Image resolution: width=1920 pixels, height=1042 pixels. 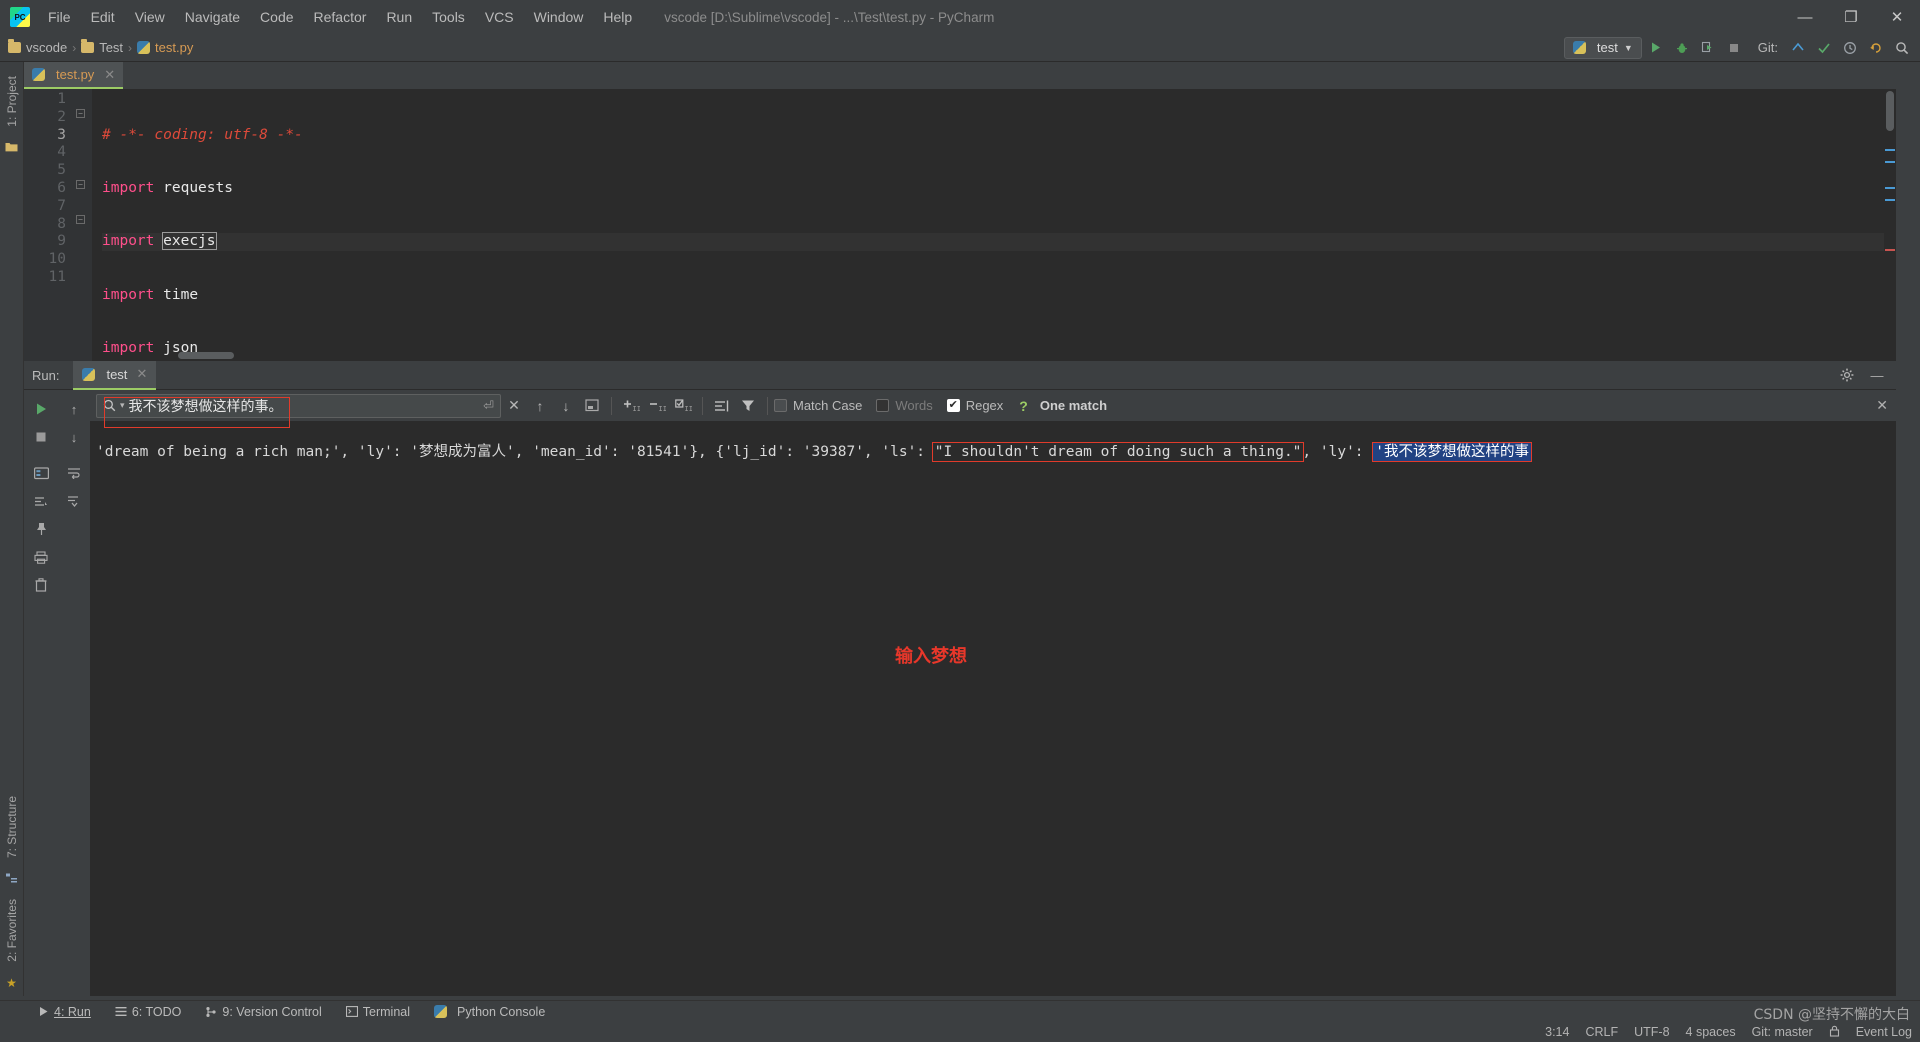 I want to click on toolstrip-item-run: 4: Run, so click(x=64, y=1012).